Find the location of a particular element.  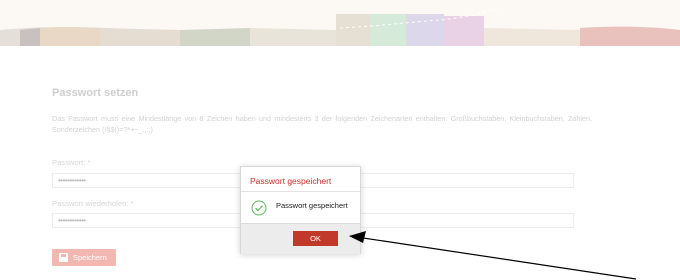

pointer-arrow is located at coordinates (493, 255).